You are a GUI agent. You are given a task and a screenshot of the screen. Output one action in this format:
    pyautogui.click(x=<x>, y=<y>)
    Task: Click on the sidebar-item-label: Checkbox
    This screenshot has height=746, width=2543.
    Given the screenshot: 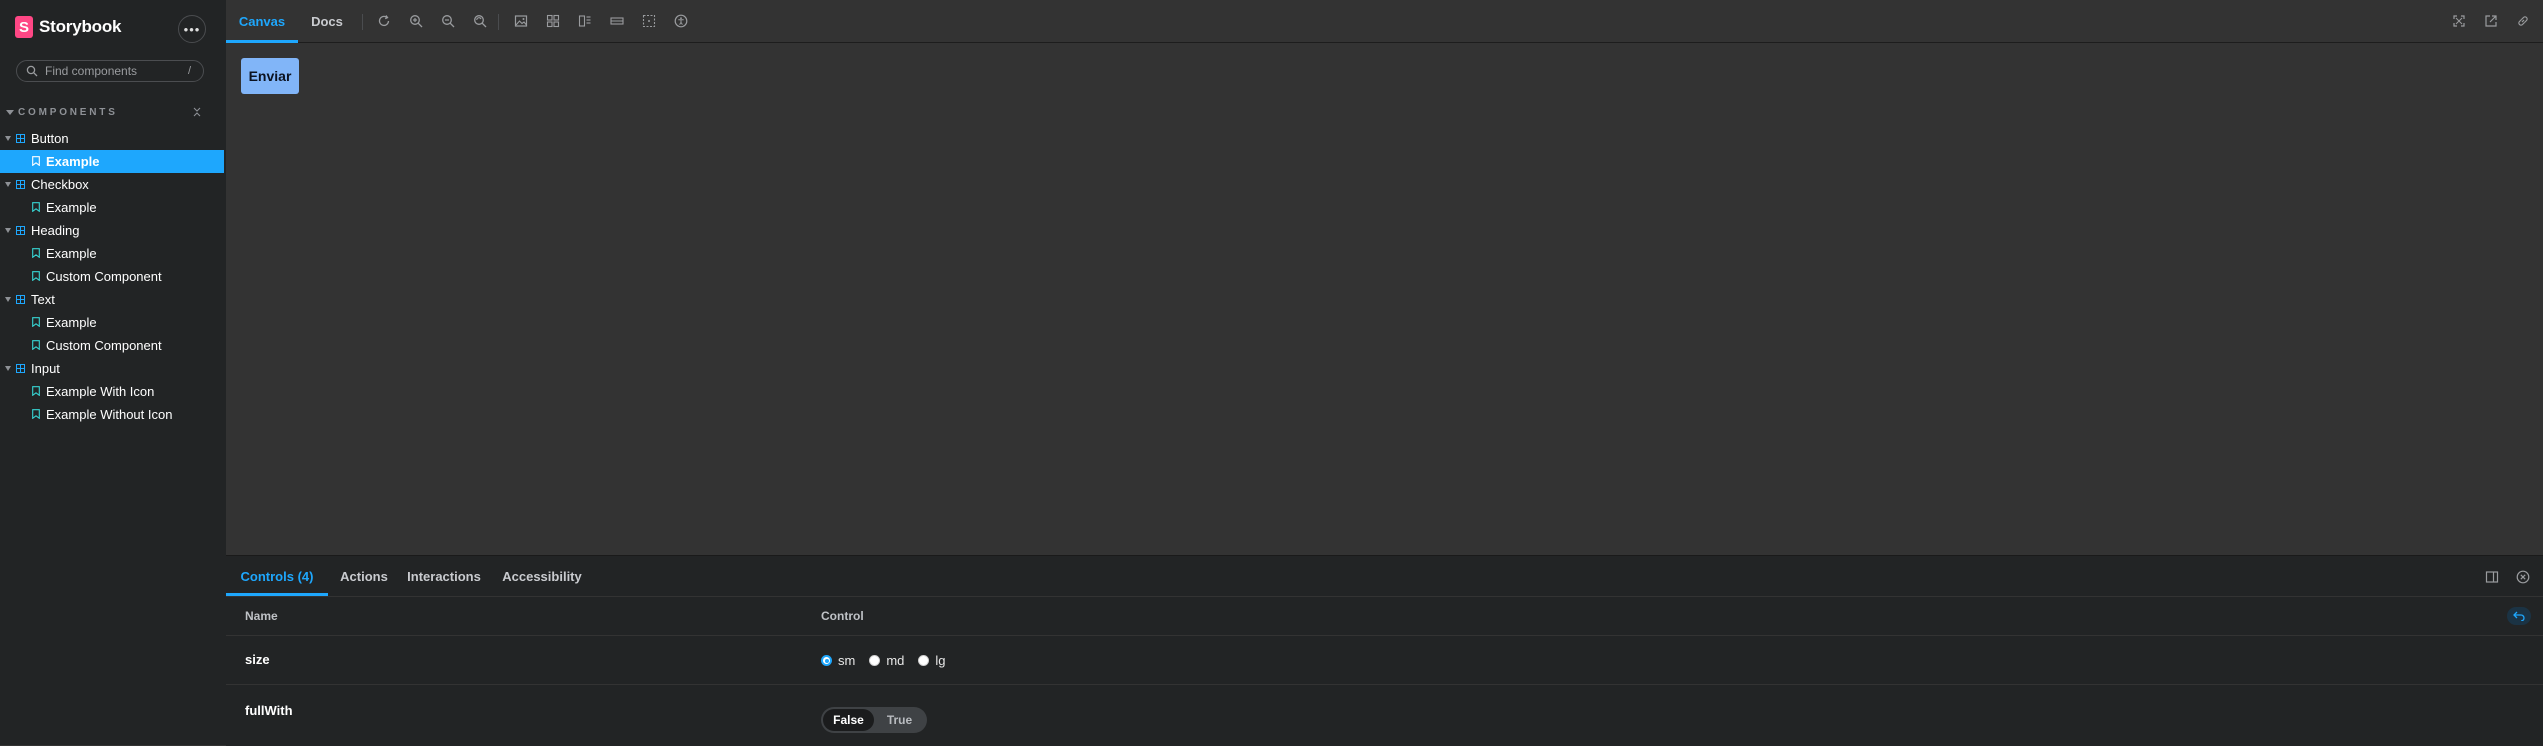 What is the action you would take?
    pyautogui.click(x=60, y=184)
    